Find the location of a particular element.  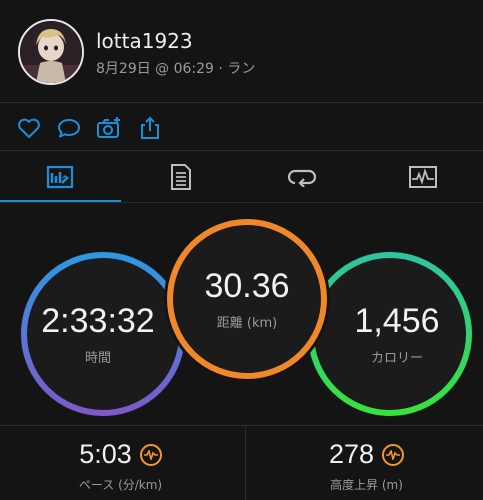

laps-icon is located at coordinates (302, 178).